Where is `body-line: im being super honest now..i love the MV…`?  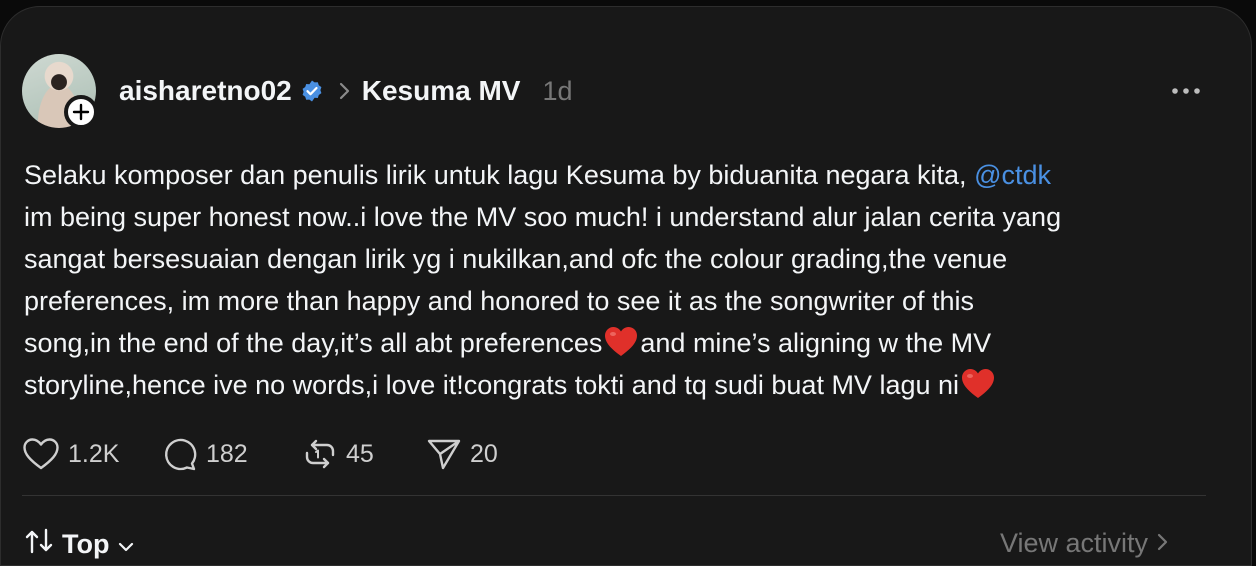
body-line: im being super honest now..i love the MV… is located at coordinates (543, 217).